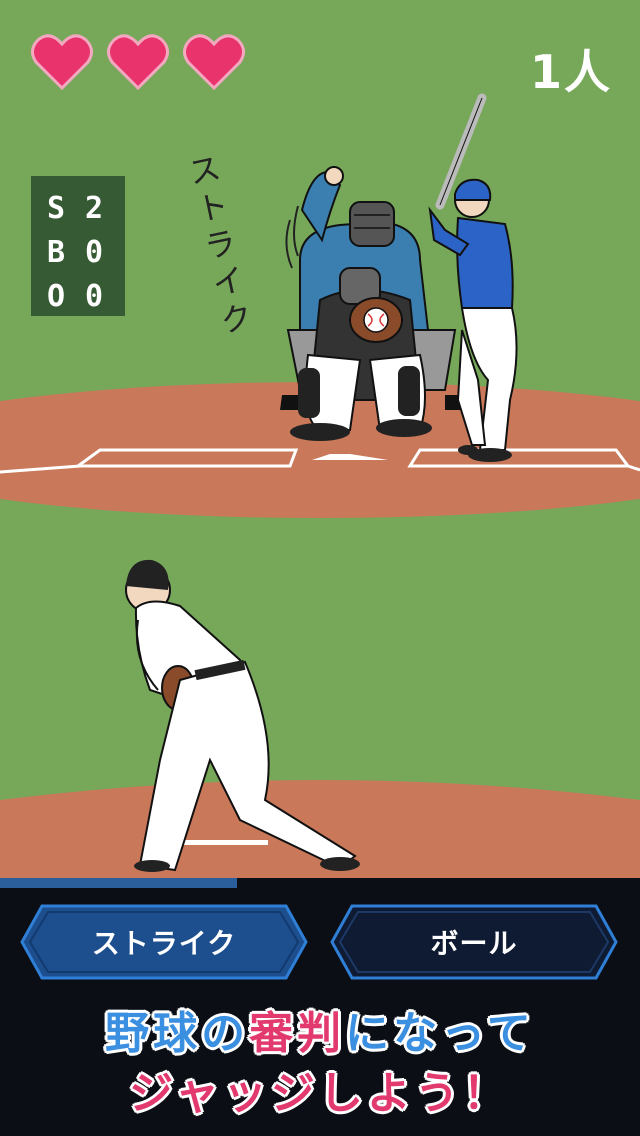  I want to click on player-count: 1人, so click(570, 72).